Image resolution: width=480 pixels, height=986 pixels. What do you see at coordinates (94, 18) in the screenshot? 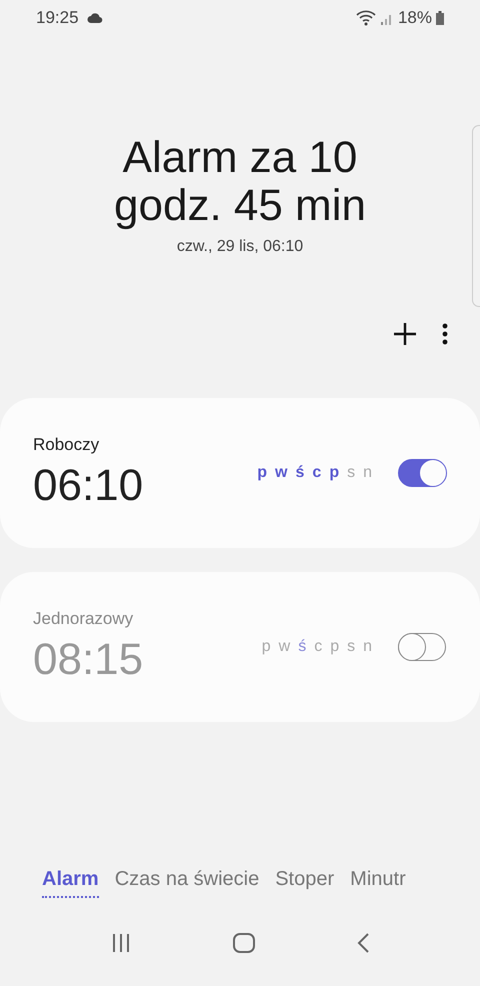
I see `cloud-icon` at bounding box center [94, 18].